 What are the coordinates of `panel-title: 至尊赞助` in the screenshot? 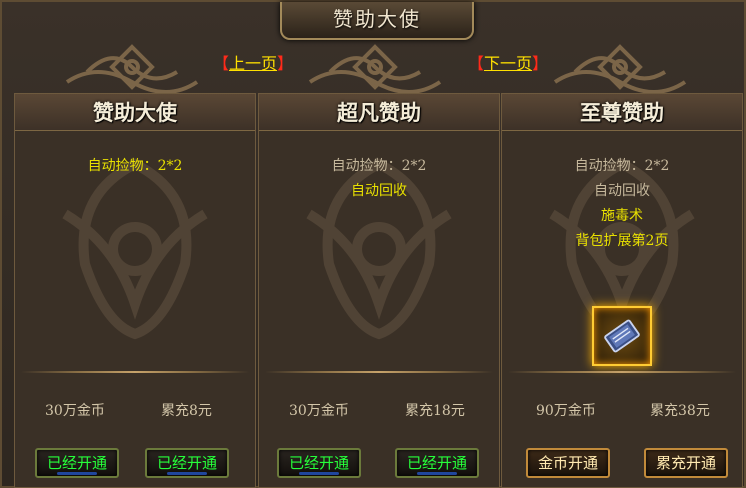 It's located at (622, 112).